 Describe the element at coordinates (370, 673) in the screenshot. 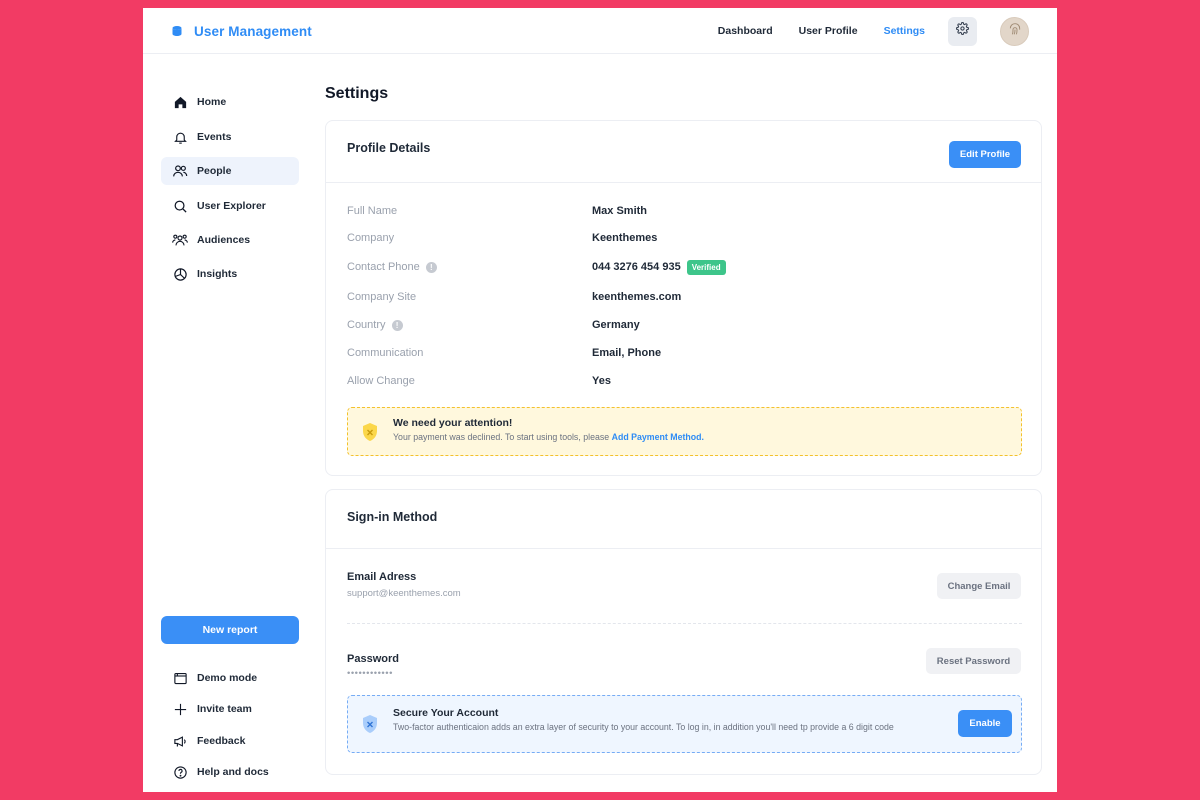

I see `password-value: ••••••••••••` at that location.